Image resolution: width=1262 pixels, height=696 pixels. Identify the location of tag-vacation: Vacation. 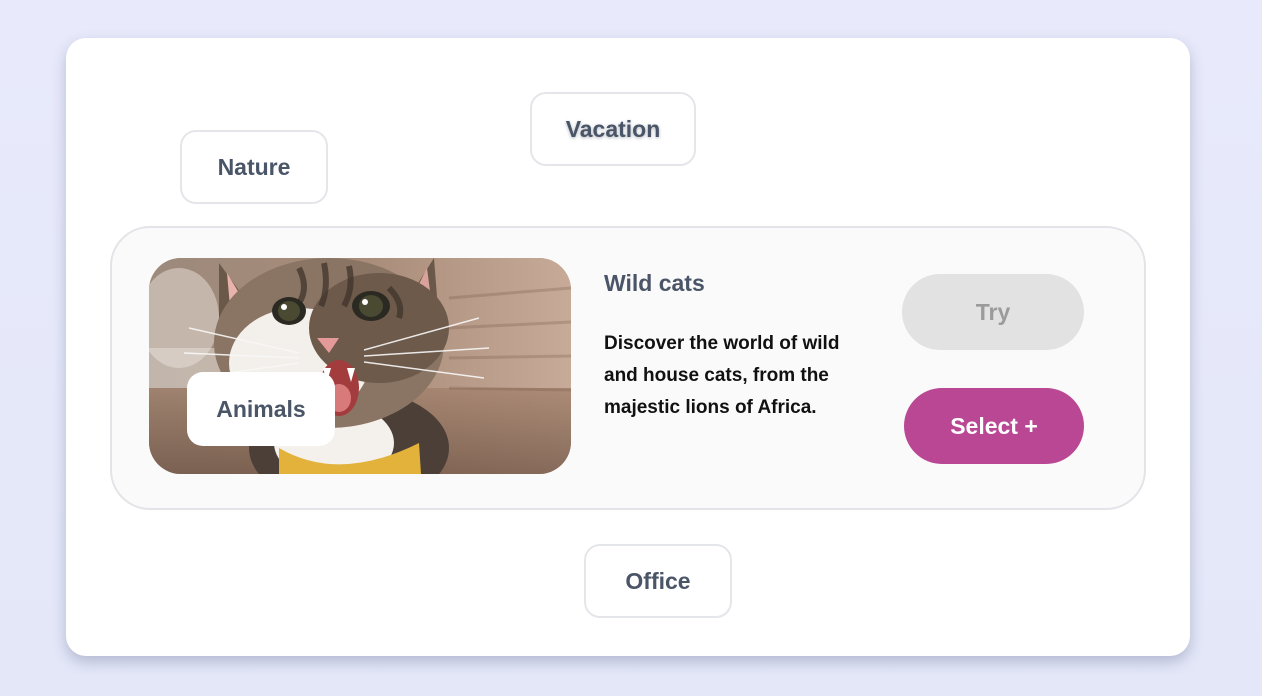
(613, 129).